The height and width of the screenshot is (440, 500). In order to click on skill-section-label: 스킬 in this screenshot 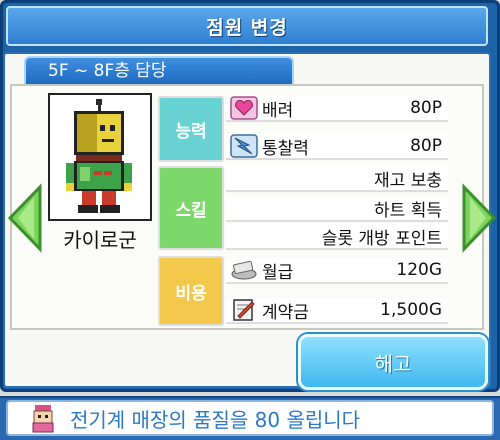, I will do `click(191, 208)`.